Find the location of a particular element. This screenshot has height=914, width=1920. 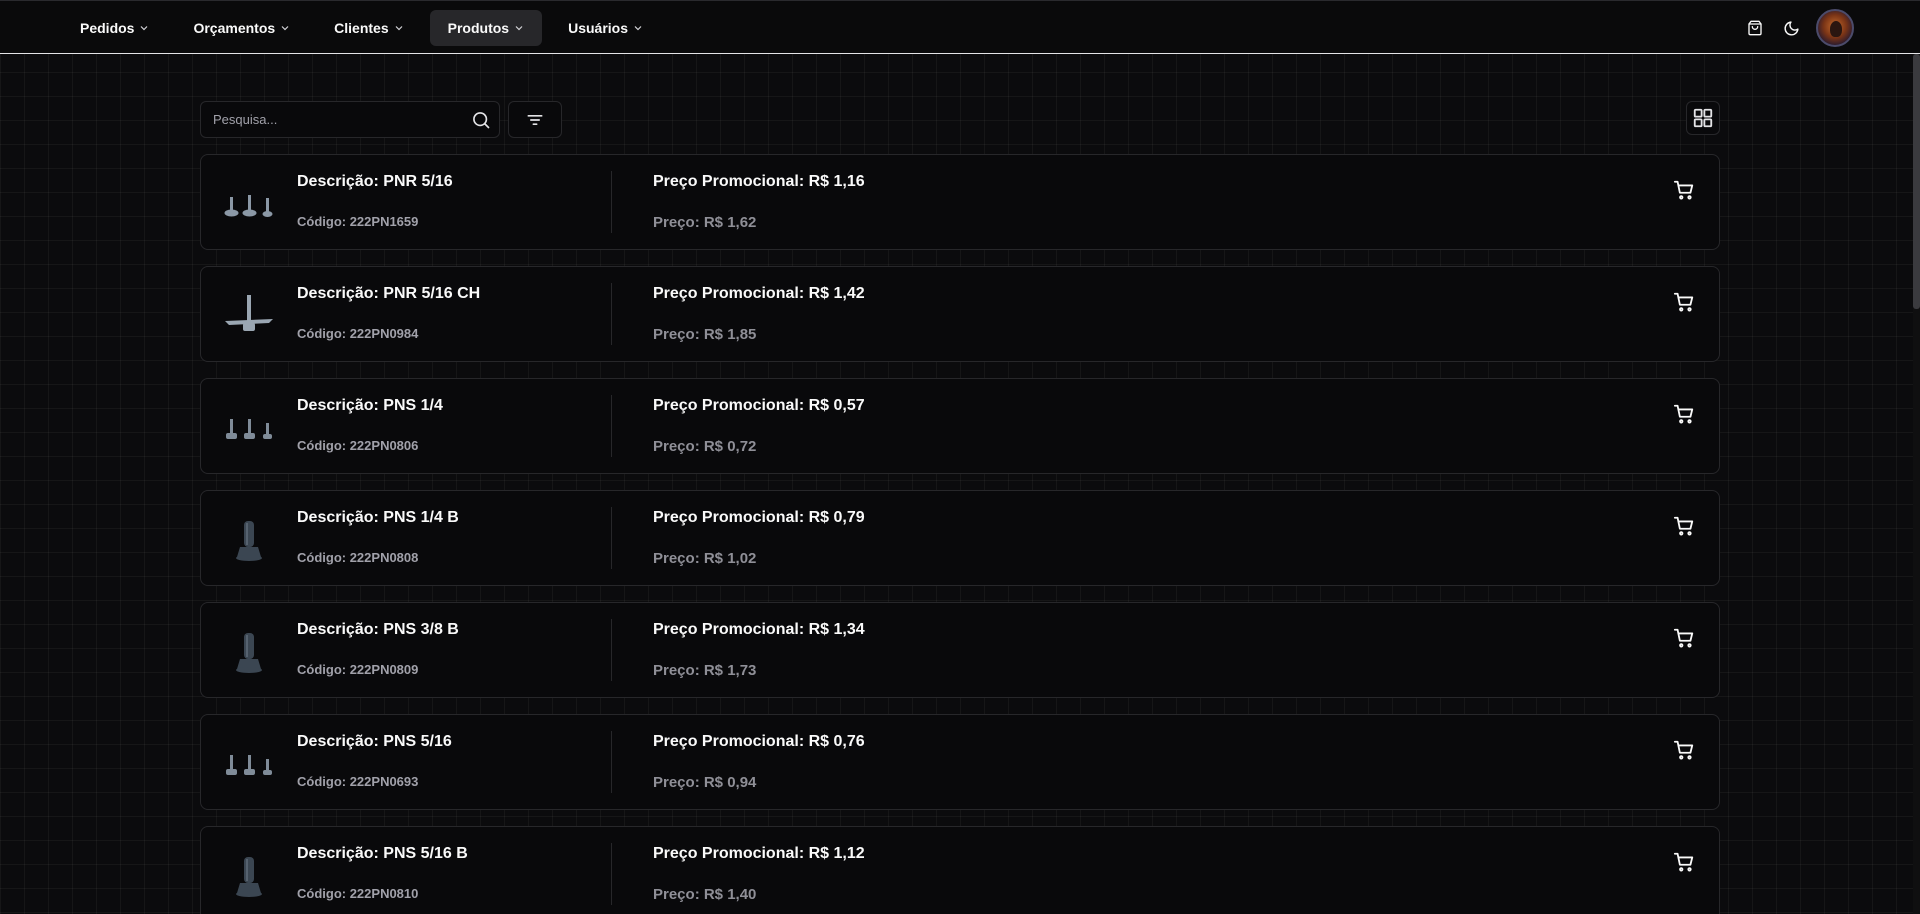

product-description: Descrição: PNR 5/16 CH is located at coordinates (389, 293).